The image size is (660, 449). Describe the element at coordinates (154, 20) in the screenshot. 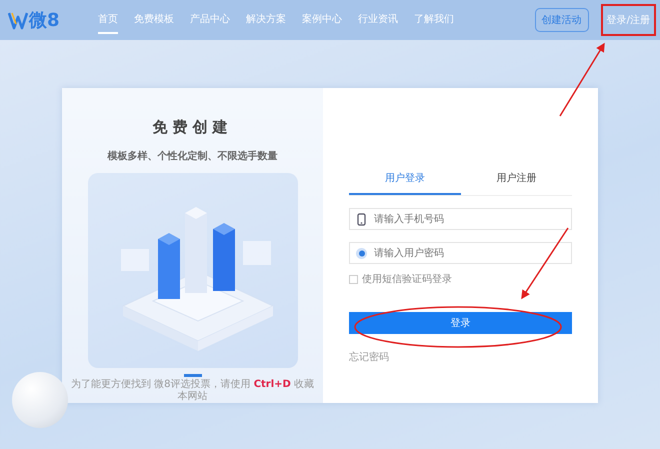

I see `nav-link: 免费模板` at that location.